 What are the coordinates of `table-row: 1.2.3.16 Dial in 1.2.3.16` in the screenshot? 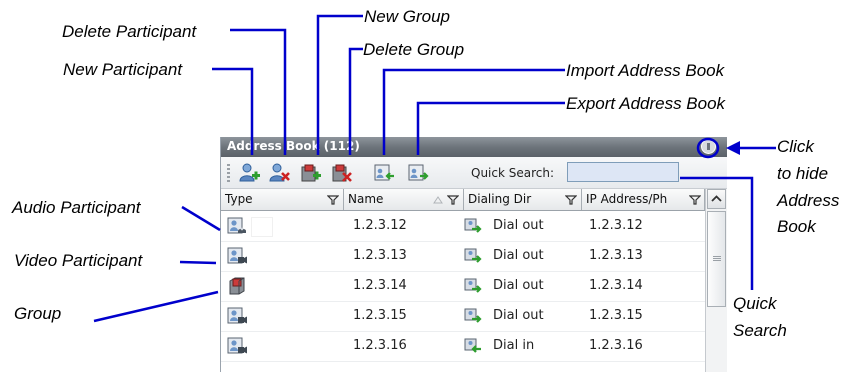 It's located at (463, 346).